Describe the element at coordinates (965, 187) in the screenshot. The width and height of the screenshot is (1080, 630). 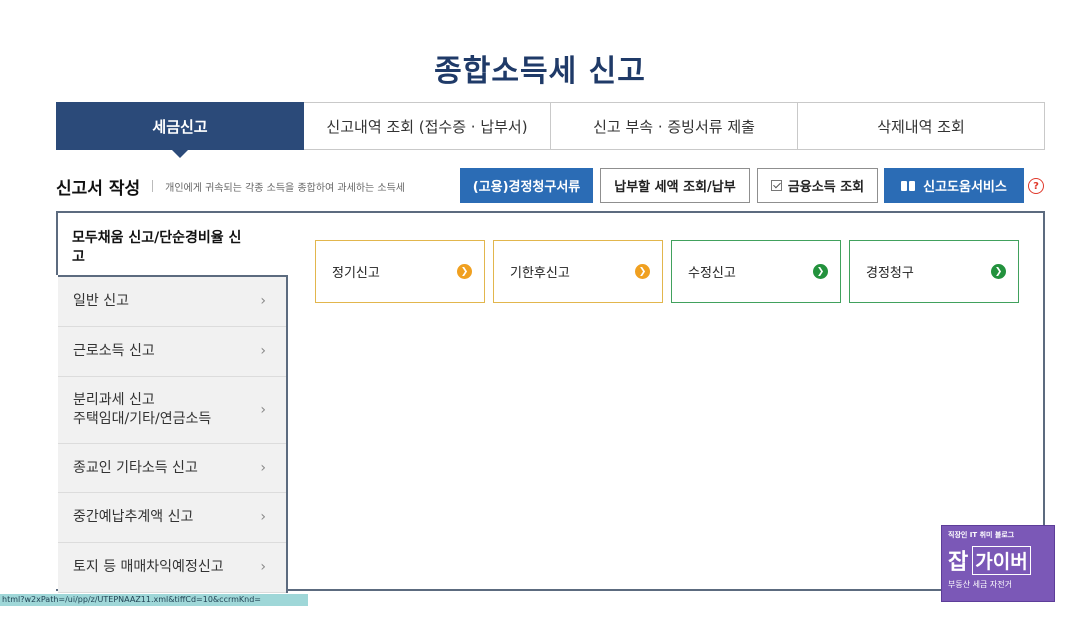
I see `filing-help-service-label: 신고도움서비스` at that location.